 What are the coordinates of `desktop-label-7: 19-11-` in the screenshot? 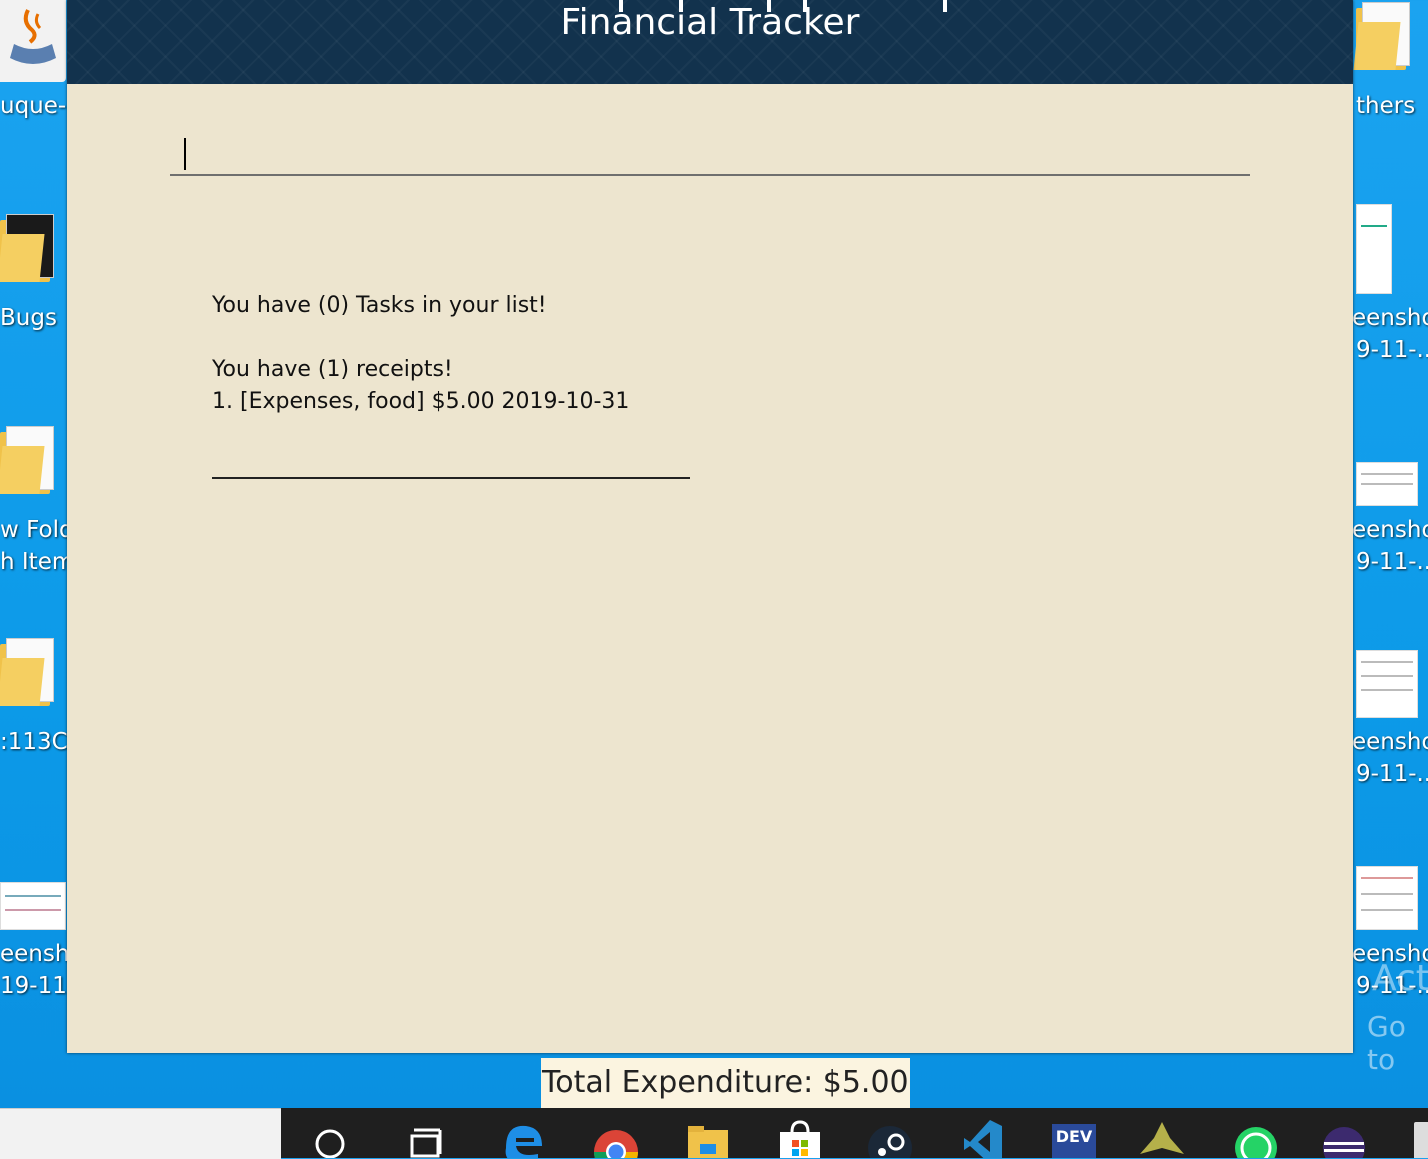 It's located at (38, 986).